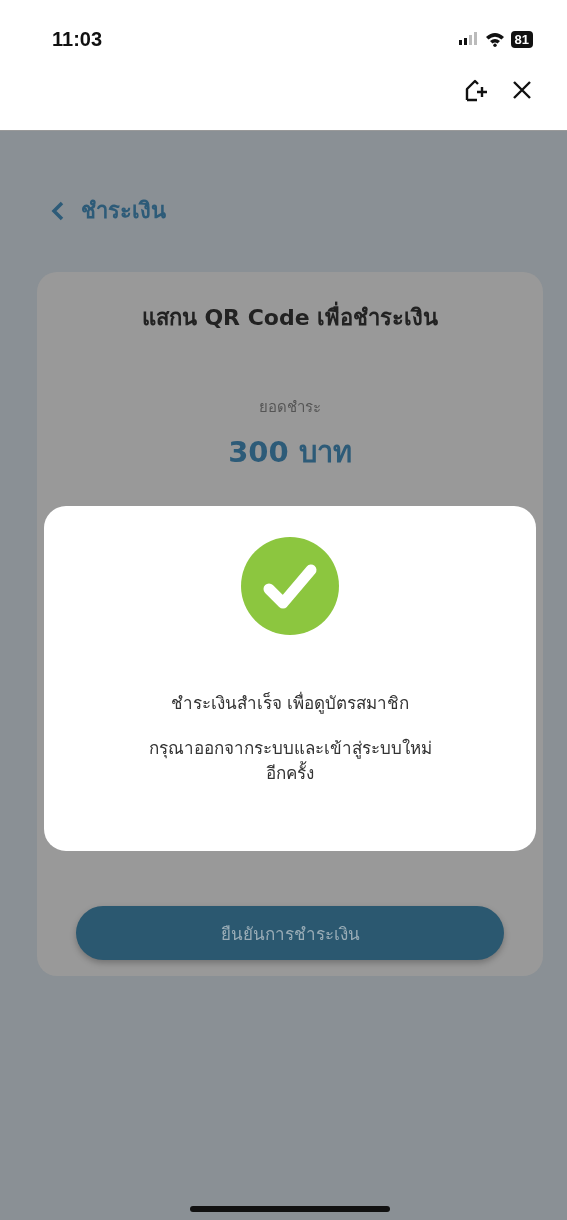 The height and width of the screenshot is (1220, 567). Describe the element at coordinates (77, 39) in the screenshot. I see `status-time: 11:03` at that location.